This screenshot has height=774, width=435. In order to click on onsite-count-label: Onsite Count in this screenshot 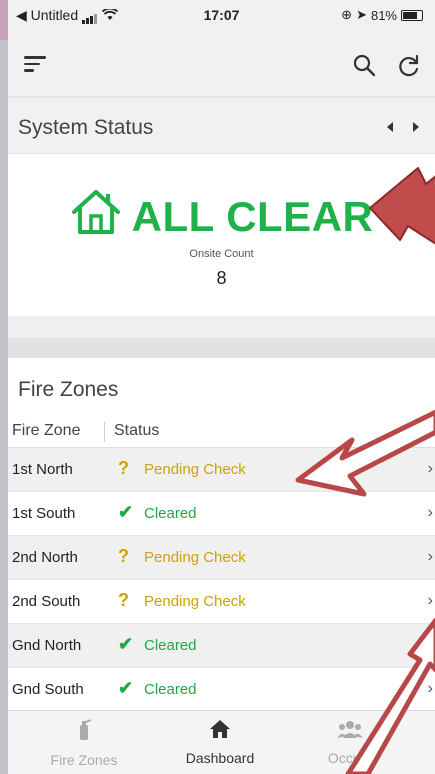, I will do `click(221, 254)`.